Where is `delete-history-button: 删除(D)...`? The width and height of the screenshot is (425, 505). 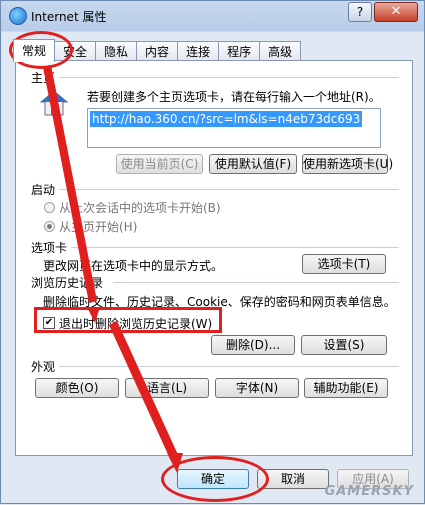
delete-history-button: 删除(D)... is located at coordinates (253, 345).